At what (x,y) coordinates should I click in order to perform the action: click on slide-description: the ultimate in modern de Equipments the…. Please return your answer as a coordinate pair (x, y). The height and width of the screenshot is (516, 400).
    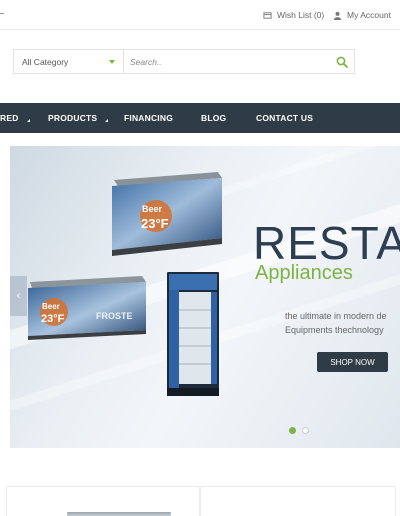
    Looking at the image, I should click on (336, 323).